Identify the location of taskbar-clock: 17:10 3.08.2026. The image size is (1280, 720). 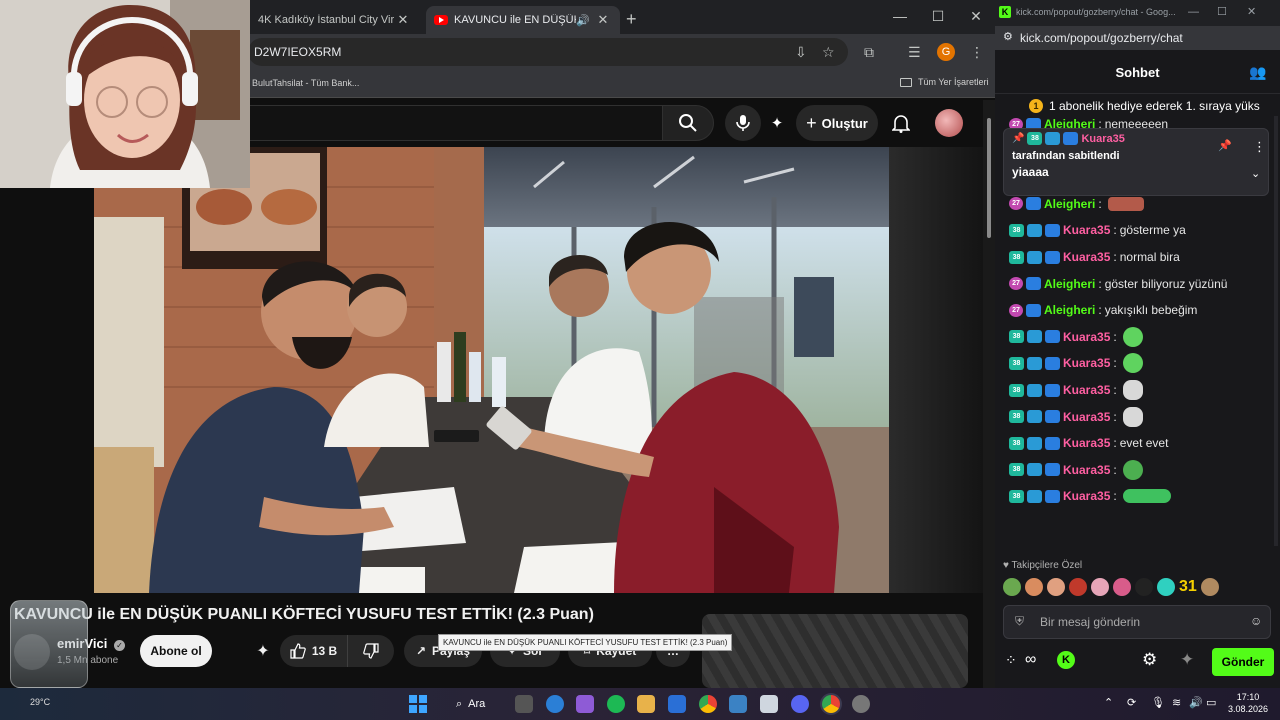
(1248, 703).